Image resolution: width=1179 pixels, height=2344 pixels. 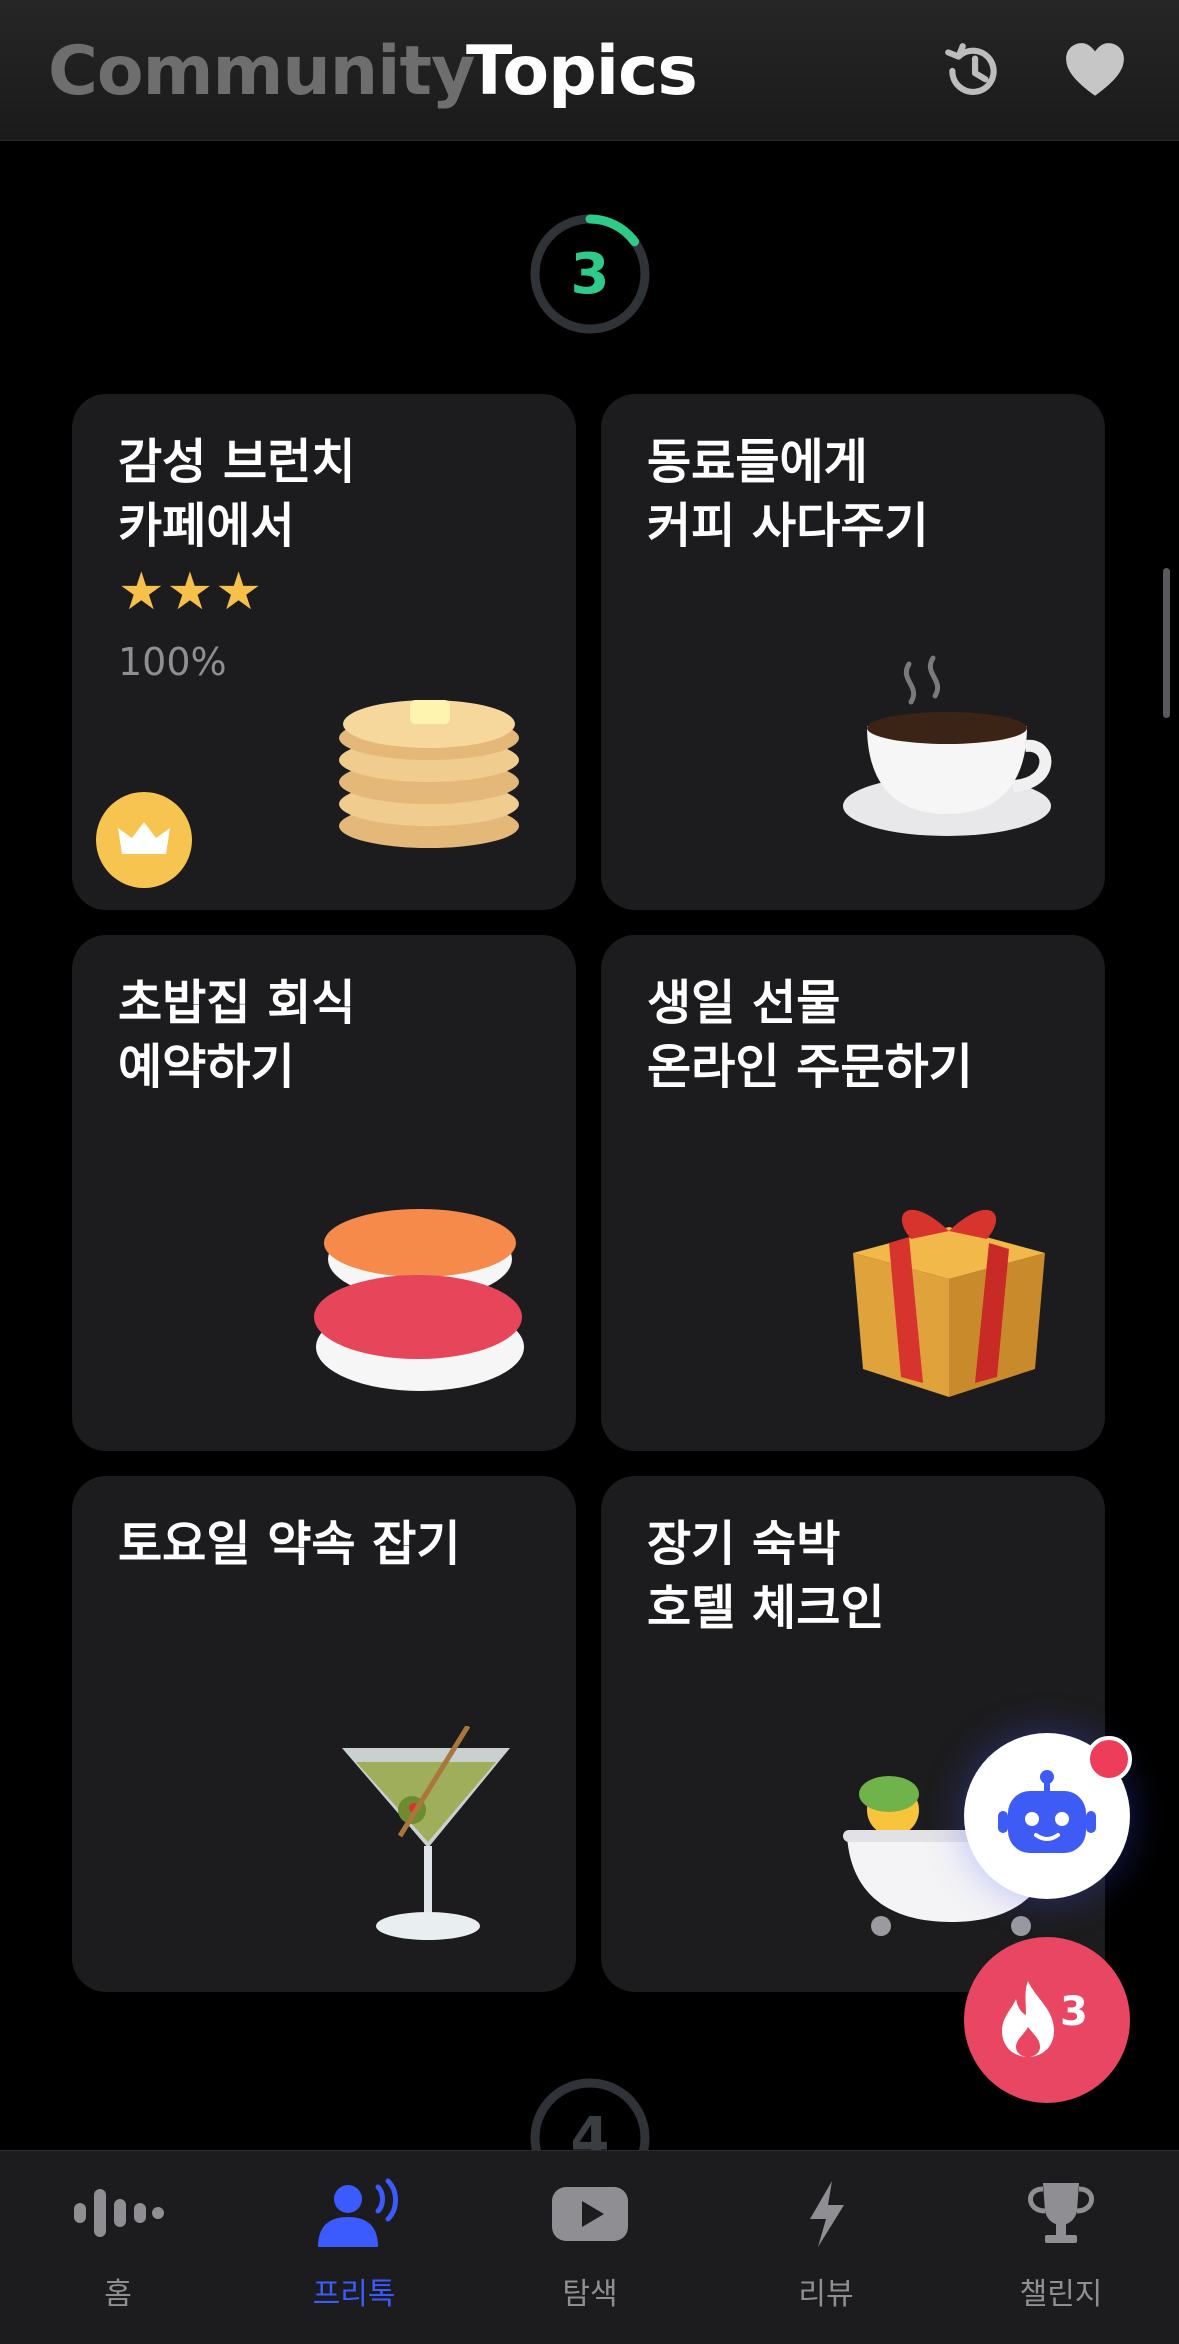 What do you see at coordinates (237, 1035) in the screenshot?
I see `card-title: 초밥집 회식 예약하기` at bounding box center [237, 1035].